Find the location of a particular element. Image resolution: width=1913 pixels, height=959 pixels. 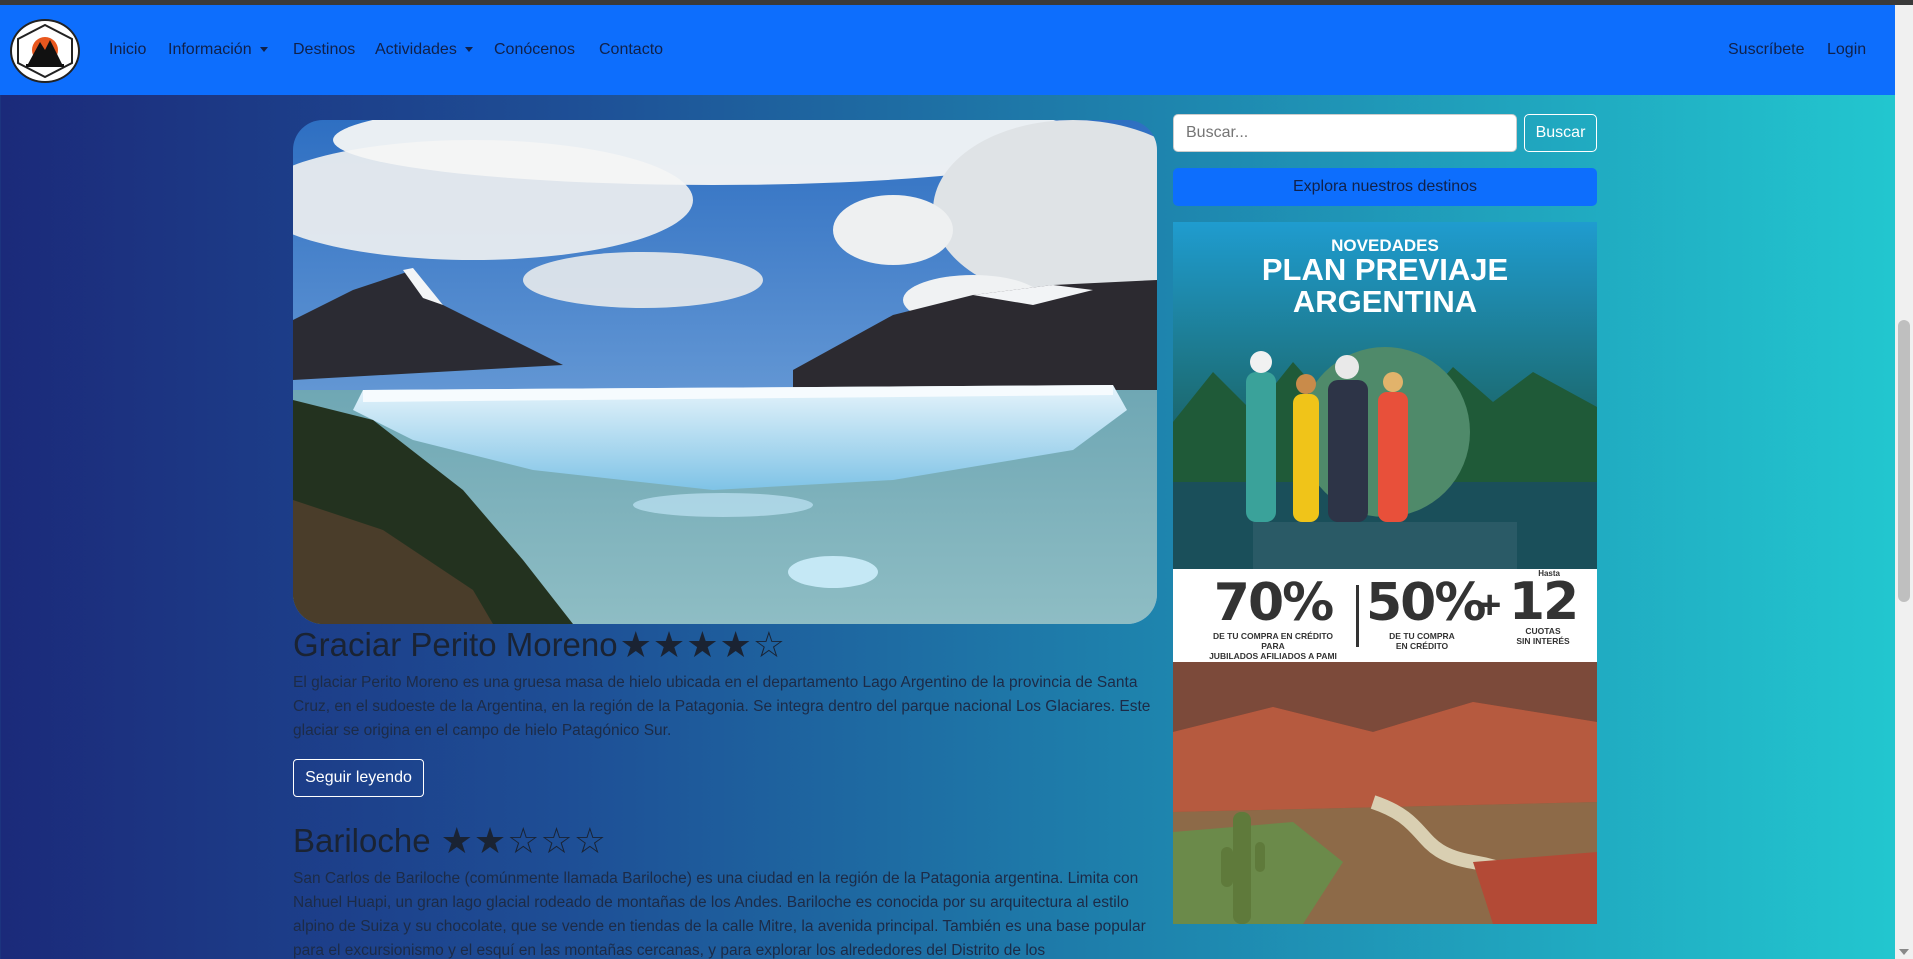

offer-plus: + is located at coordinates (1490, 605).